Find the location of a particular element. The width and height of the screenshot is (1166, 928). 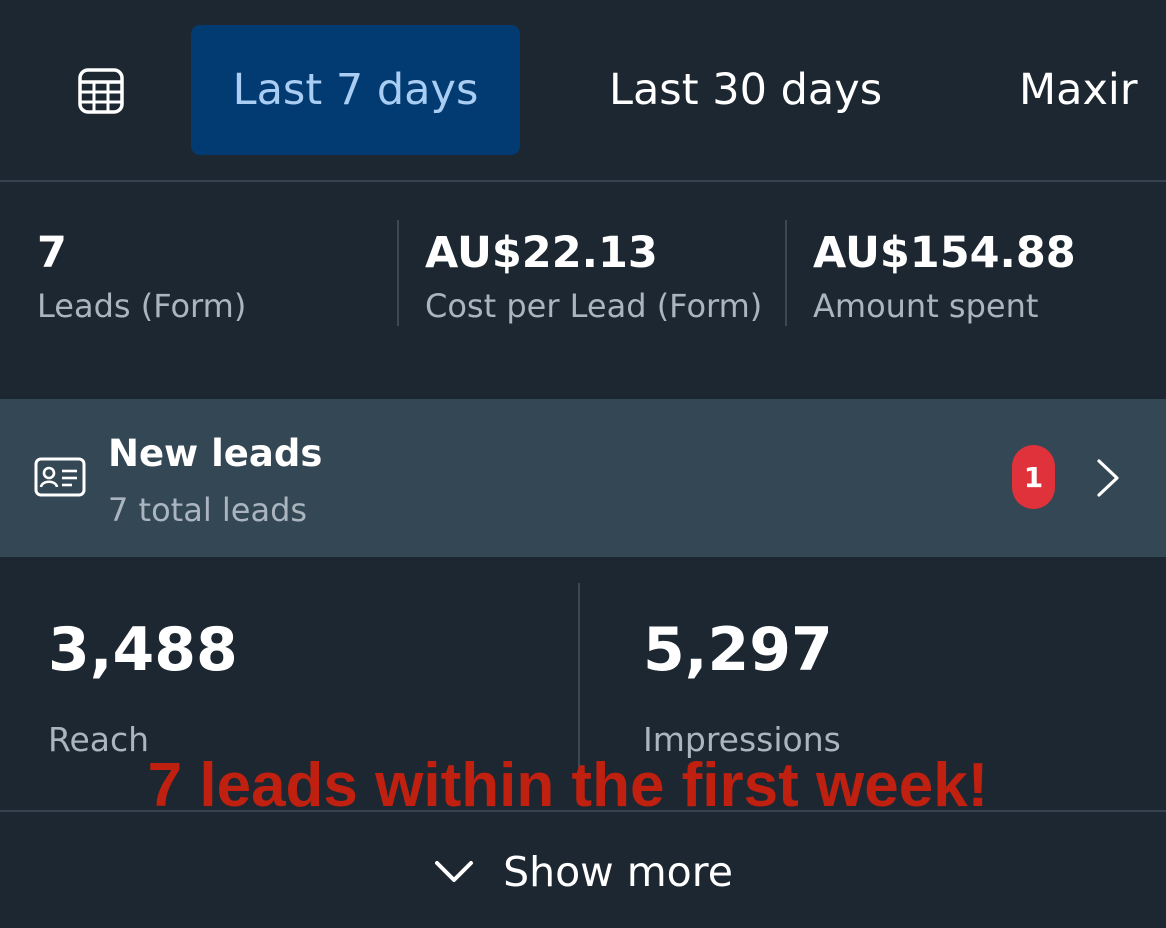

new-leads-subtitle: 7 total leads is located at coordinates (208, 510).